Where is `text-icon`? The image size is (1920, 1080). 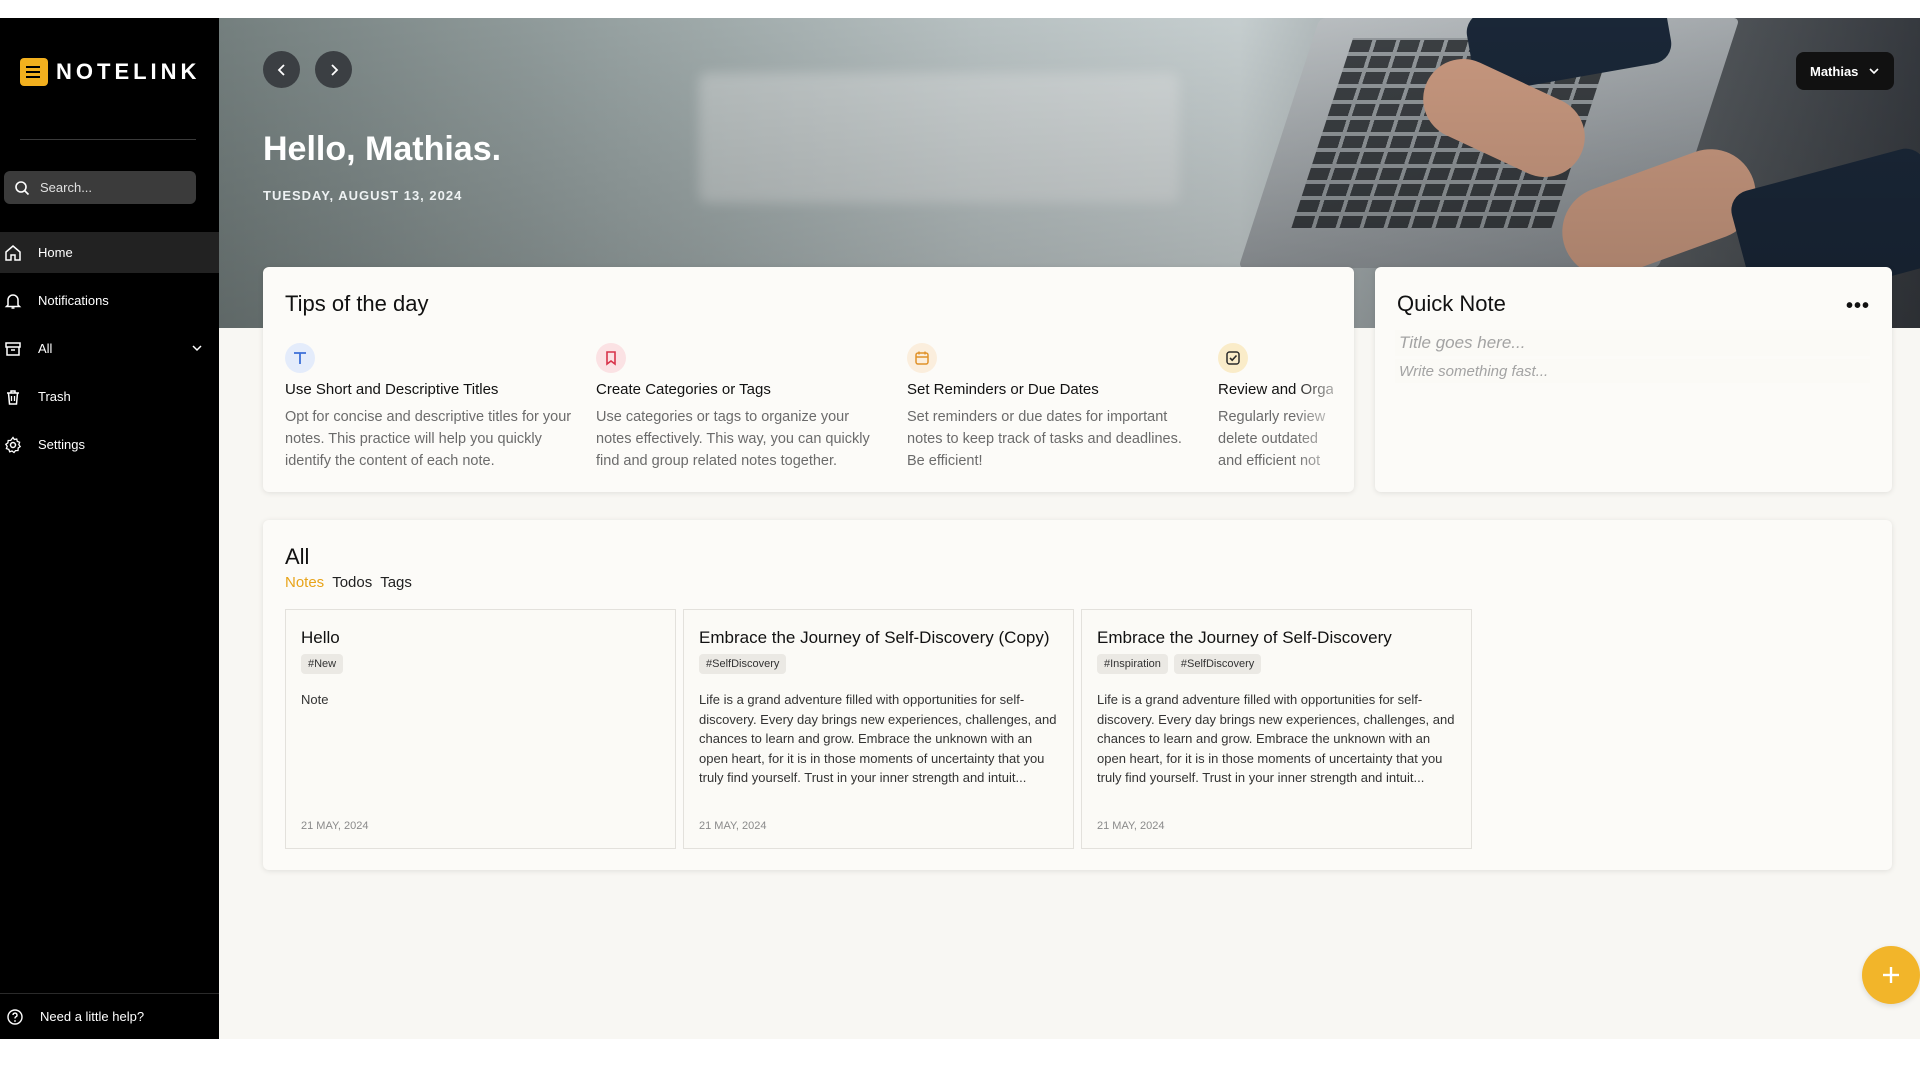 text-icon is located at coordinates (300, 358).